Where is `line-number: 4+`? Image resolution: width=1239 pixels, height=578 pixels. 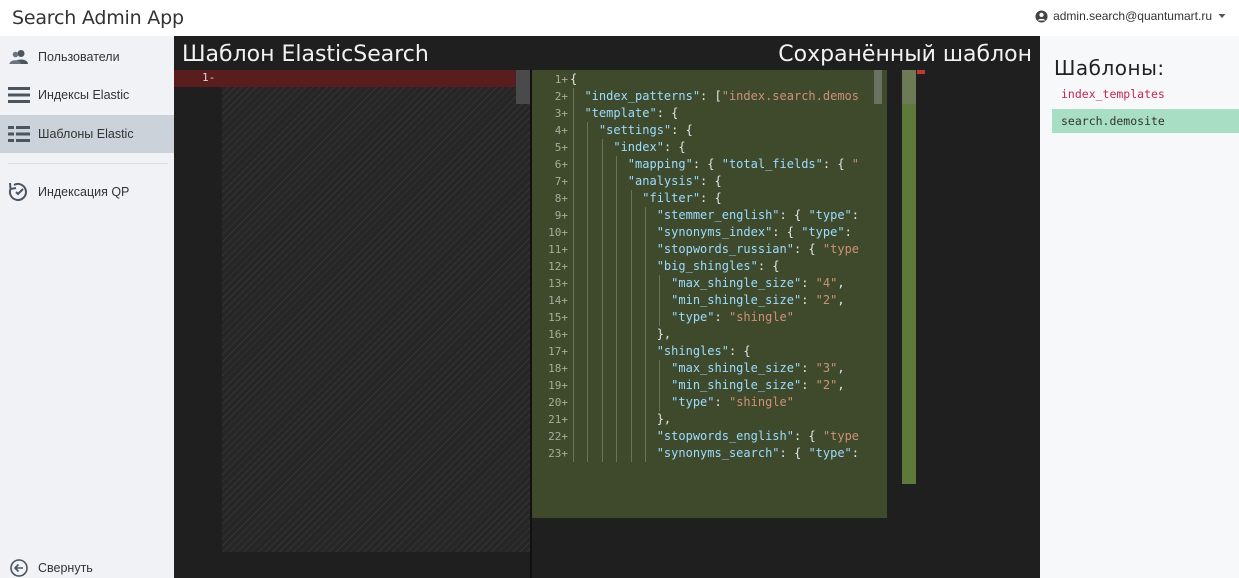
line-number: 4+ is located at coordinates (561, 130).